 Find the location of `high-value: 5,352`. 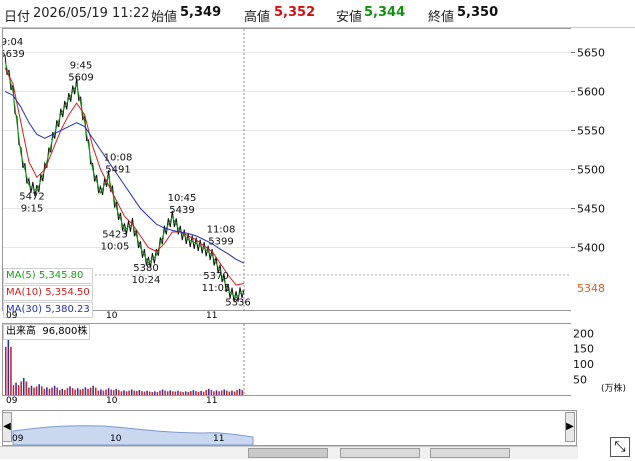

high-value: 5,352 is located at coordinates (295, 12).